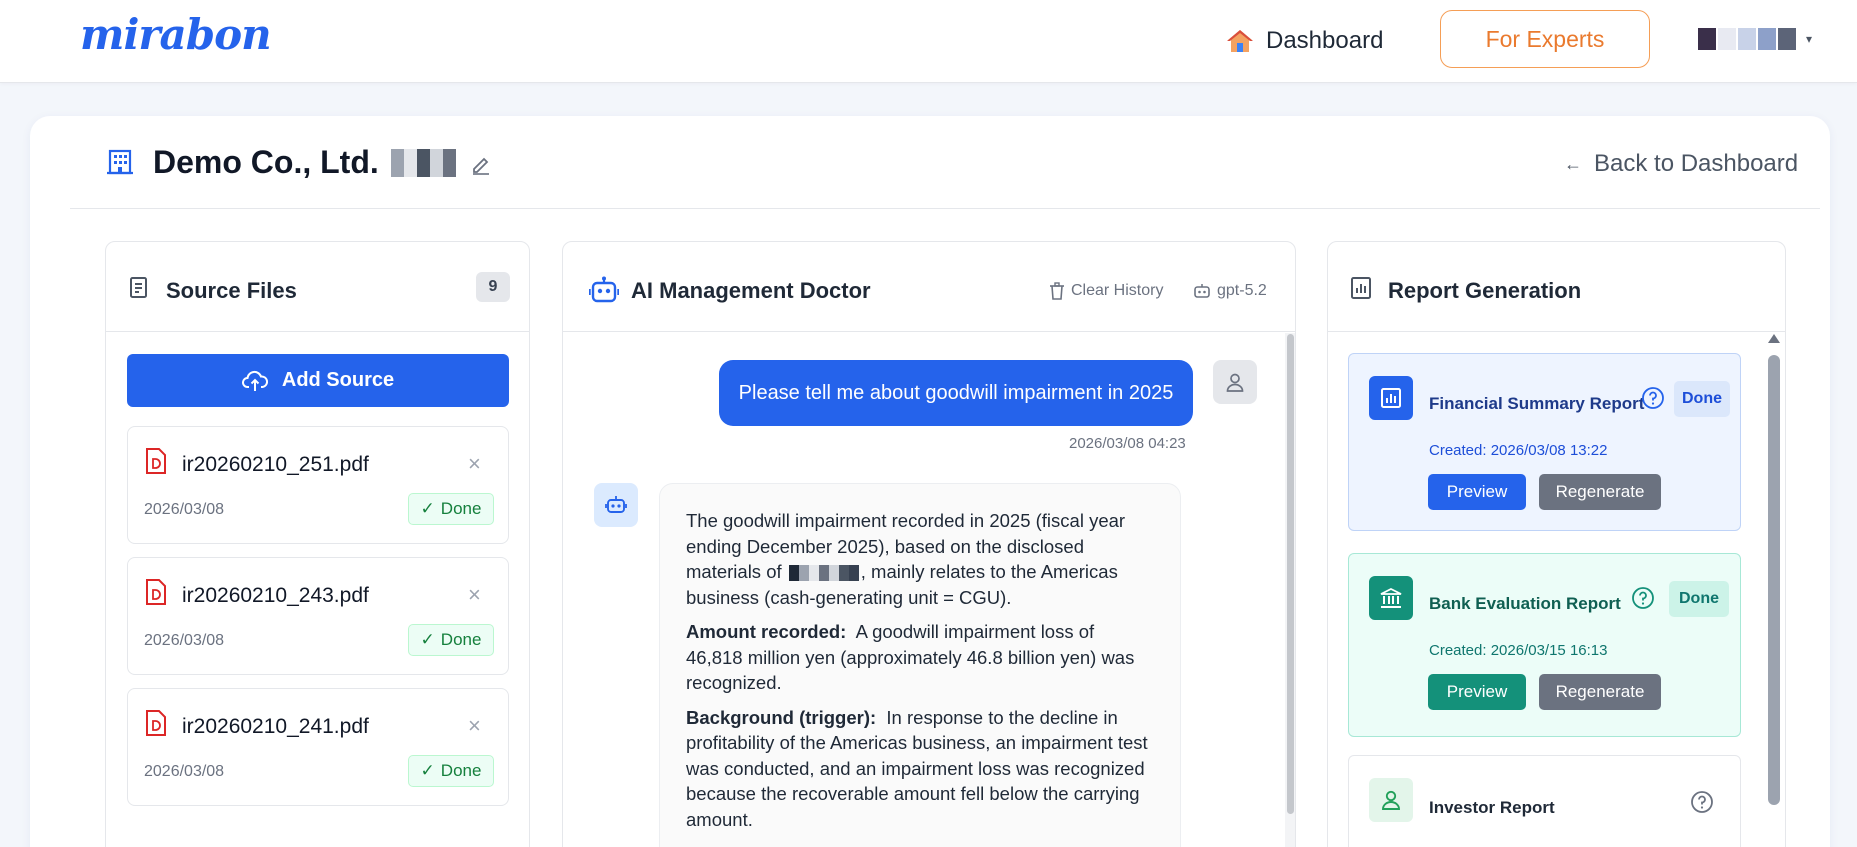 The image size is (1857, 847). What do you see at coordinates (1242, 290) in the screenshot?
I see `model-label: gpt-5.2` at bounding box center [1242, 290].